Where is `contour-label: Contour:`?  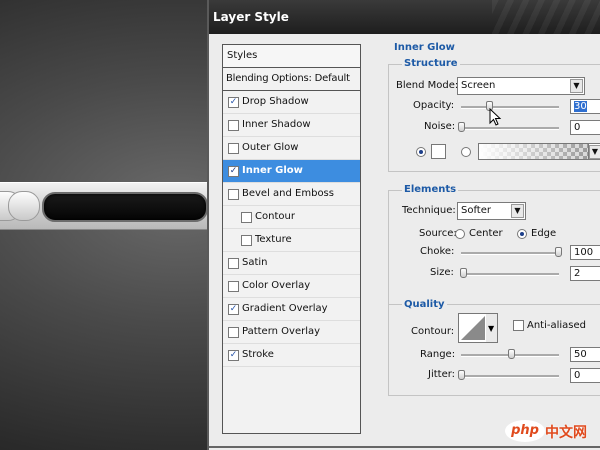
contour-label: Contour: is located at coordinates (433, 331).